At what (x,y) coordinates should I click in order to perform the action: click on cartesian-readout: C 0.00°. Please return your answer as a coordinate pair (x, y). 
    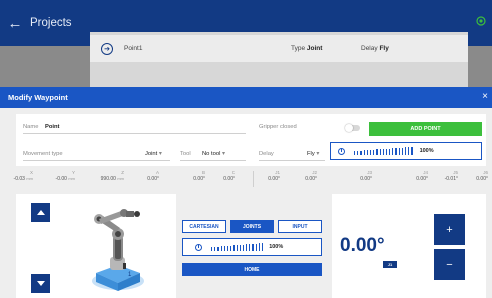
    Looking at the image, I should click on (229, 176).